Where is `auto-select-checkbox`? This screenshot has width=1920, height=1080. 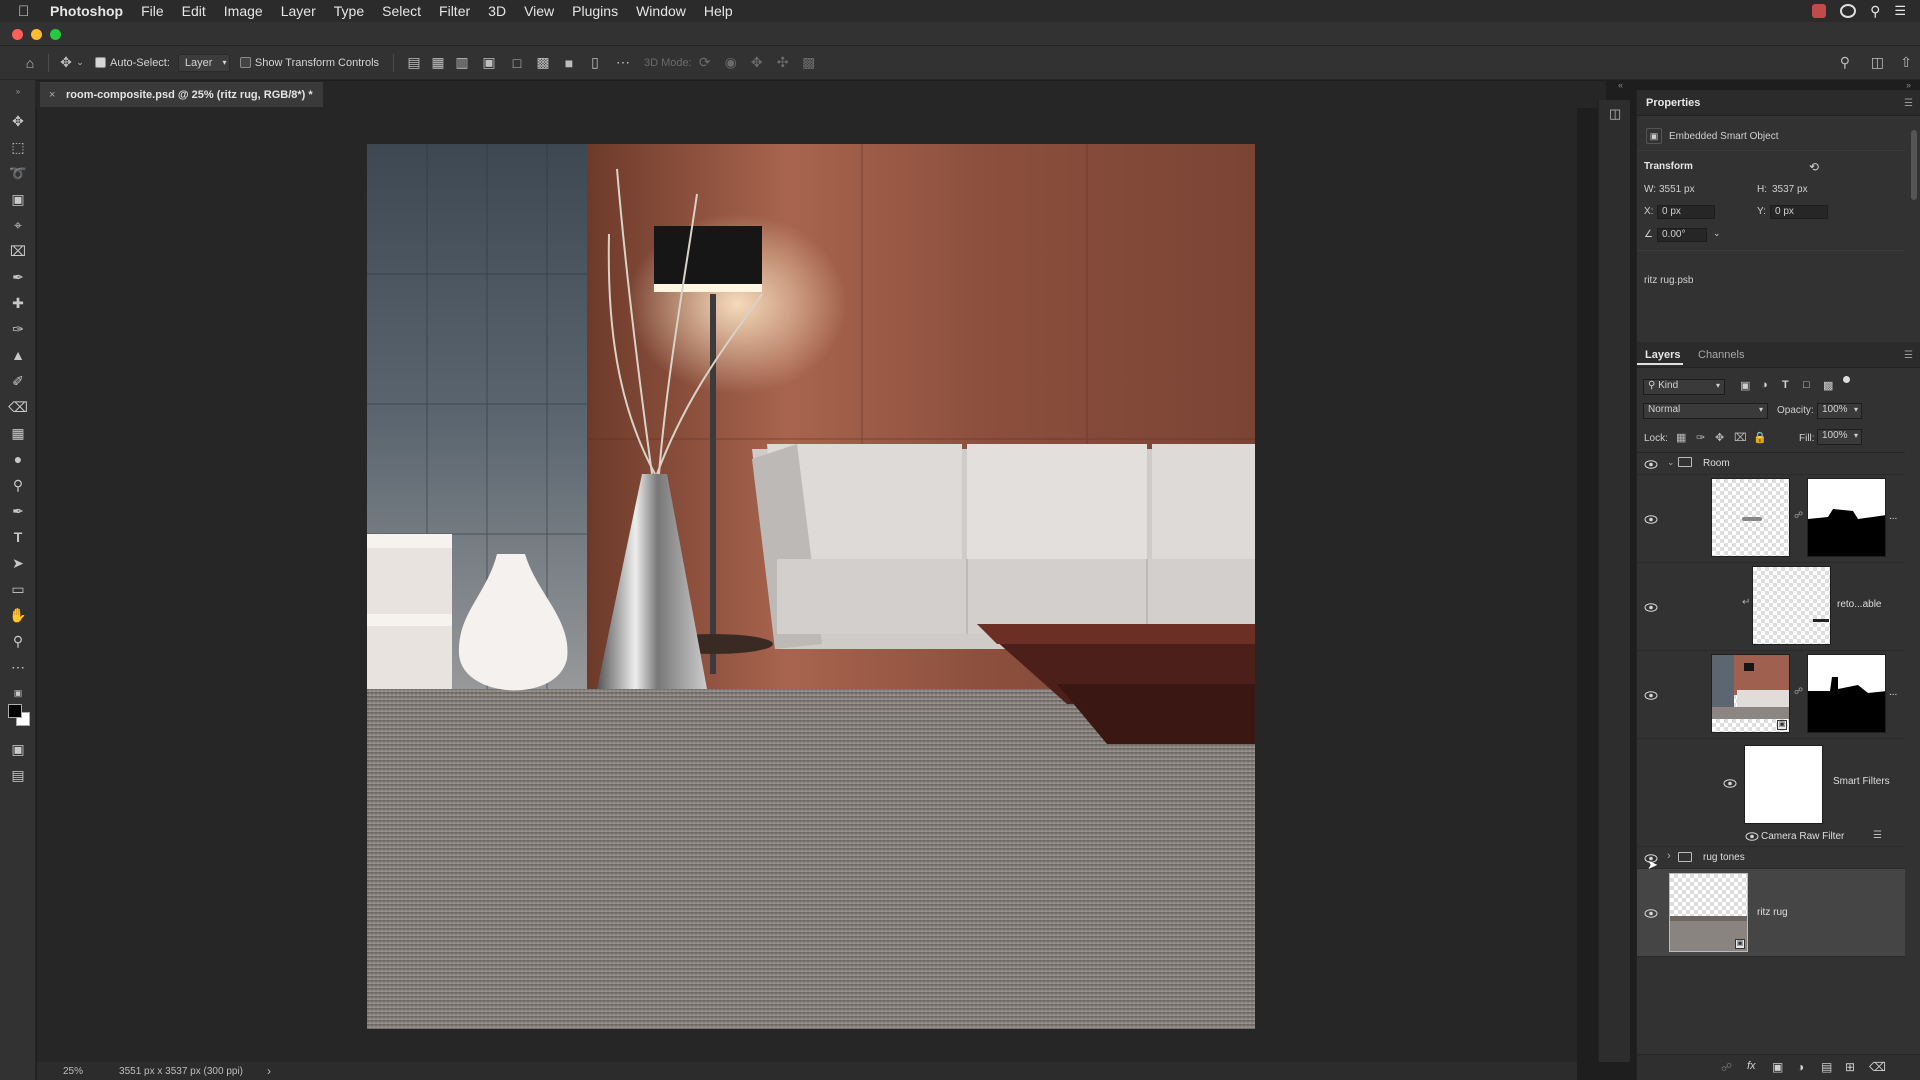 auto-select-checkbox is located at coordinates (102, 63).